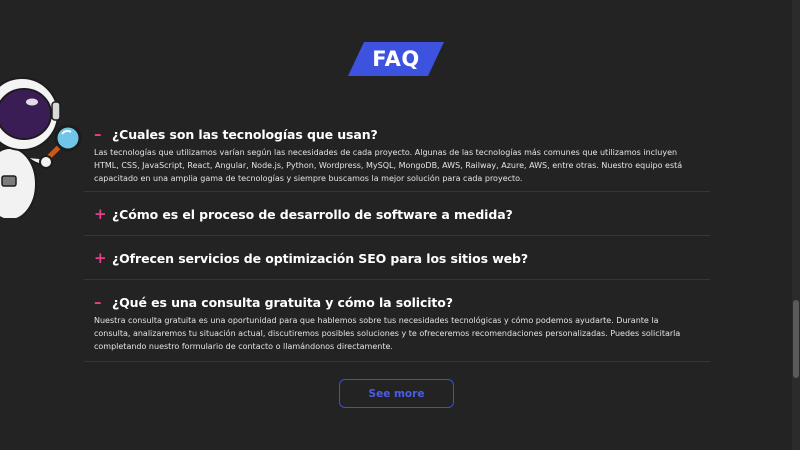  Describe the element at coordinates (796, 225) in the screenshot. I see `scrollbar` at that location.